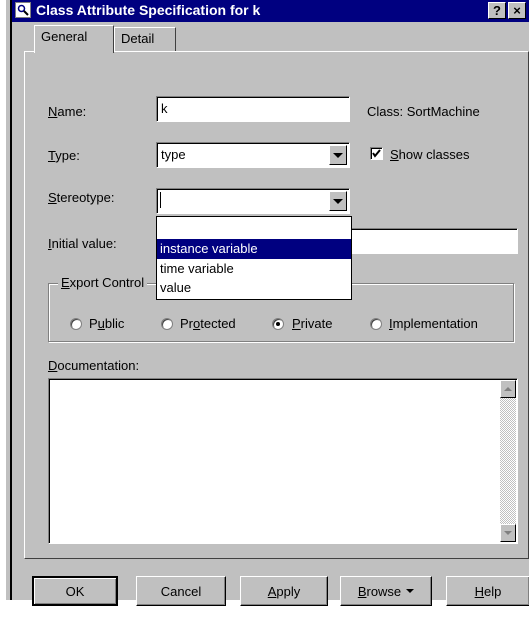  Describe the element at coordinates (167, 324) in the screenshot. I see `protected-radio` at that location.